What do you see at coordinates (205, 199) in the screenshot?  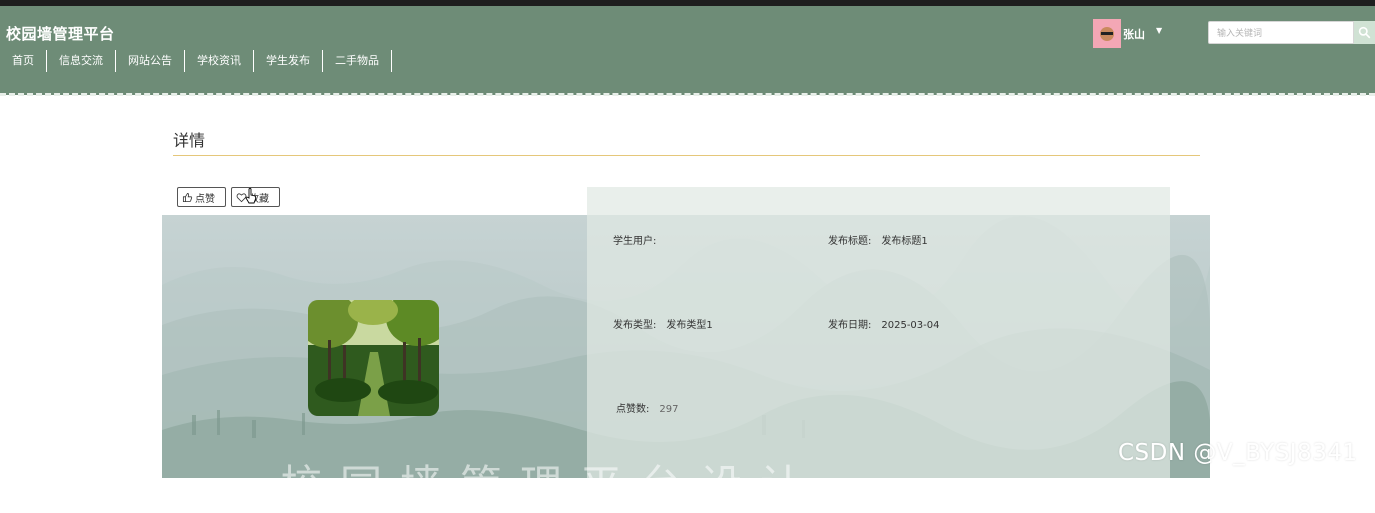 I see `like-button-label: 点赞` at bounding box center [205, 199].